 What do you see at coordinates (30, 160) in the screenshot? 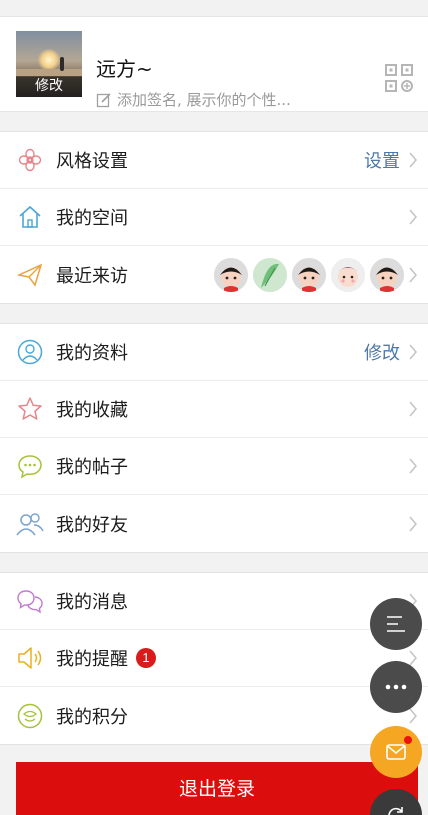
I see `flower-icon` at bounding box center [30, 160].